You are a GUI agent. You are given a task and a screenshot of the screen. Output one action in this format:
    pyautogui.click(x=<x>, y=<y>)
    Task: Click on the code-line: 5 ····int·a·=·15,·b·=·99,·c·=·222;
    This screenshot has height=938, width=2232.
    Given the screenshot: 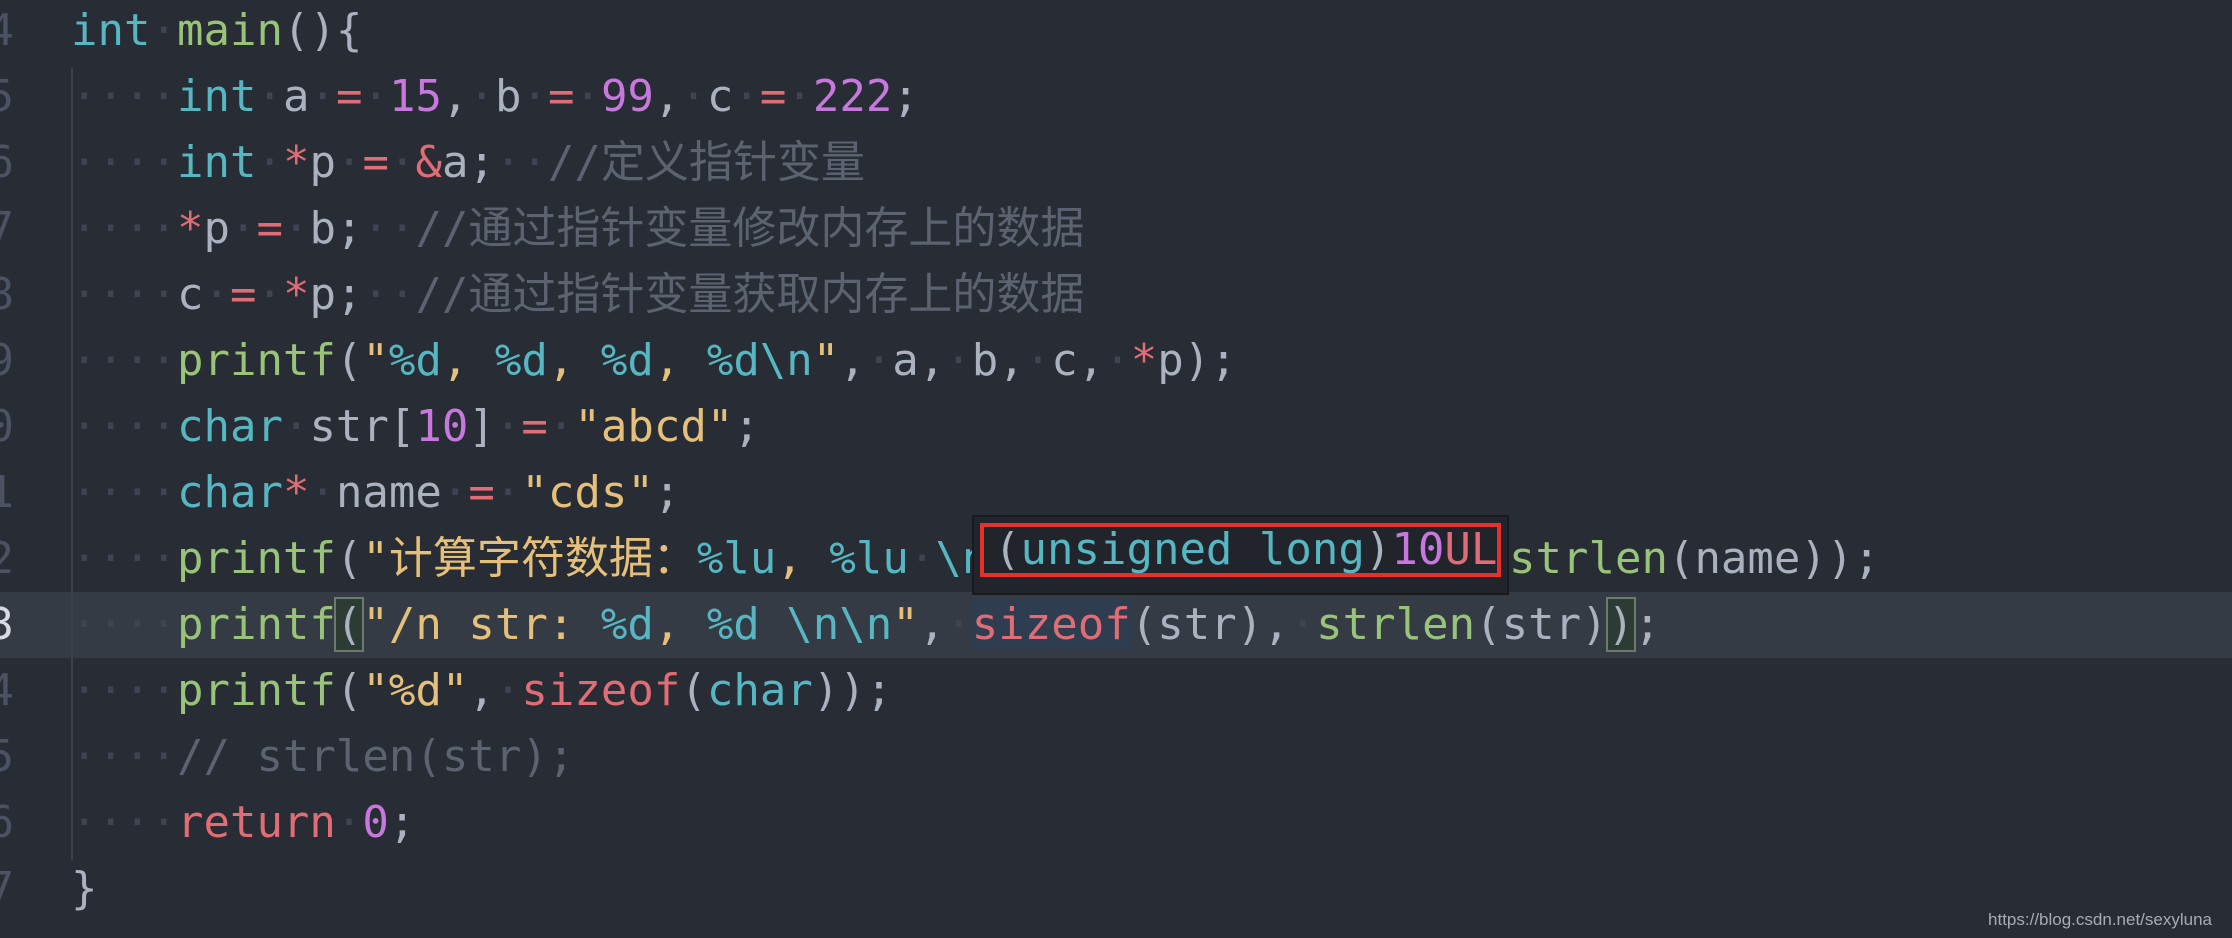 What is the action you would take?
    pyautogui.click(x=1116, y=97)
    